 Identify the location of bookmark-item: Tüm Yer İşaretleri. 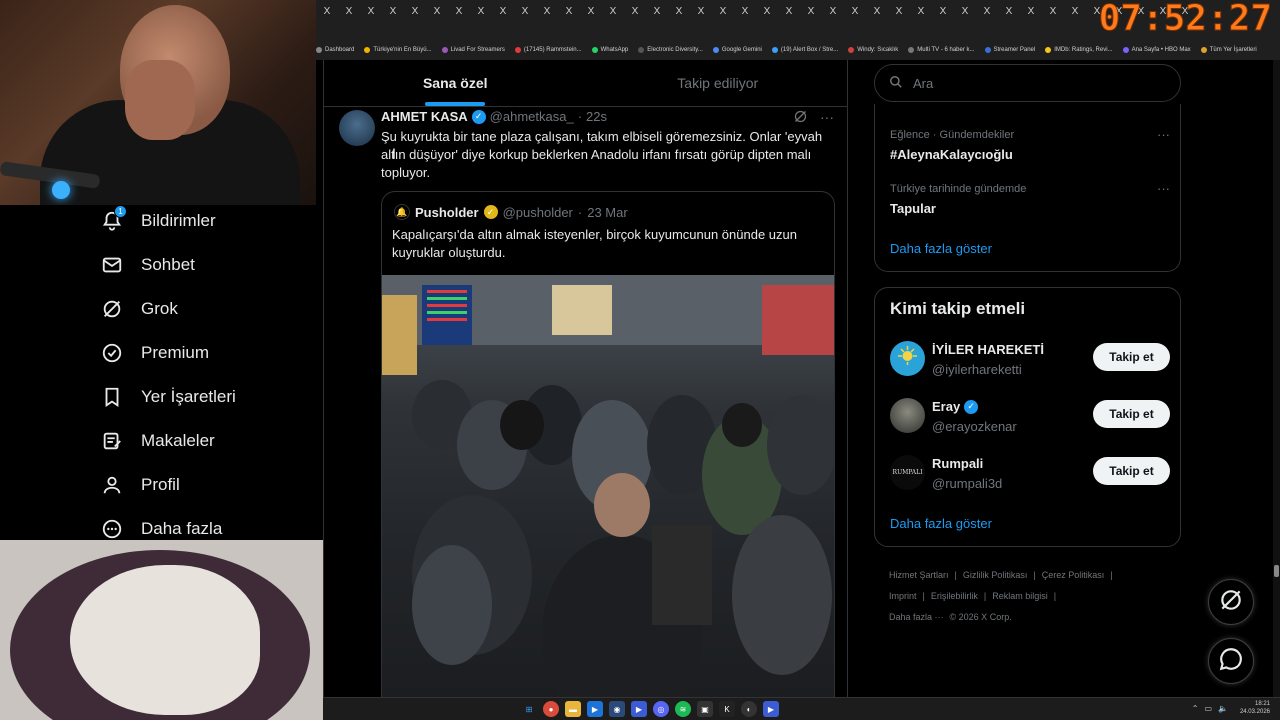
(1228, 50).